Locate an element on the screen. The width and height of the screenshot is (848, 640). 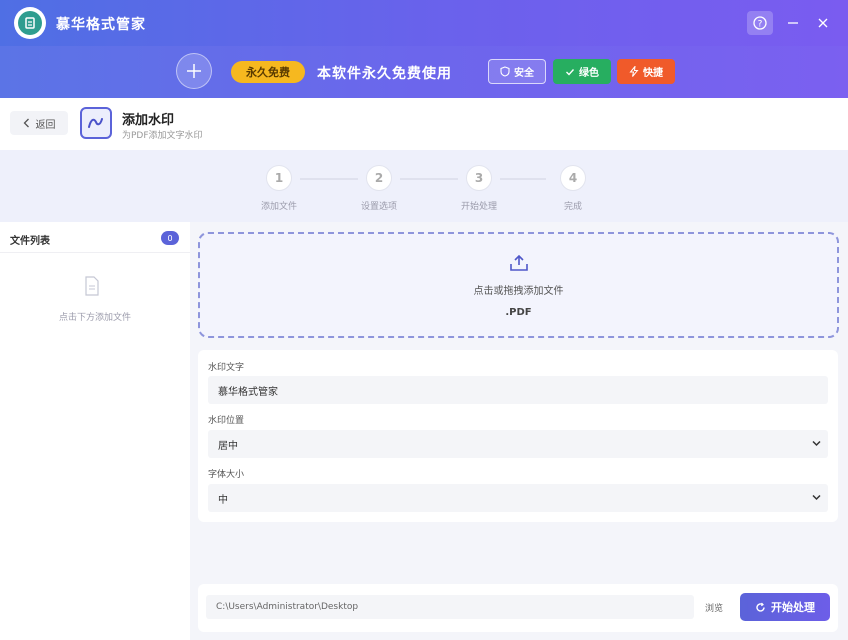
progress-steps: 1 添加文件 2 设置选项 3 开始处理 4 完成 is located at coordinates (424, 186).